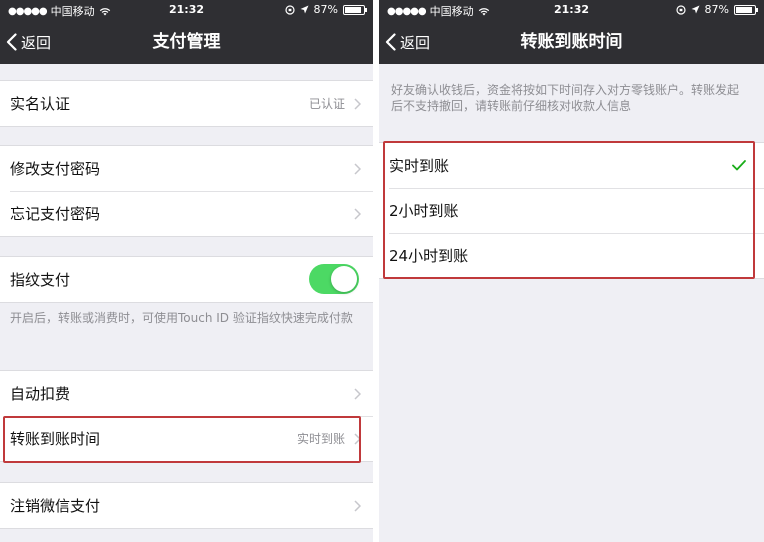  I want to click on forgot-password-row: 忘记支付密码, so click(186, 213).